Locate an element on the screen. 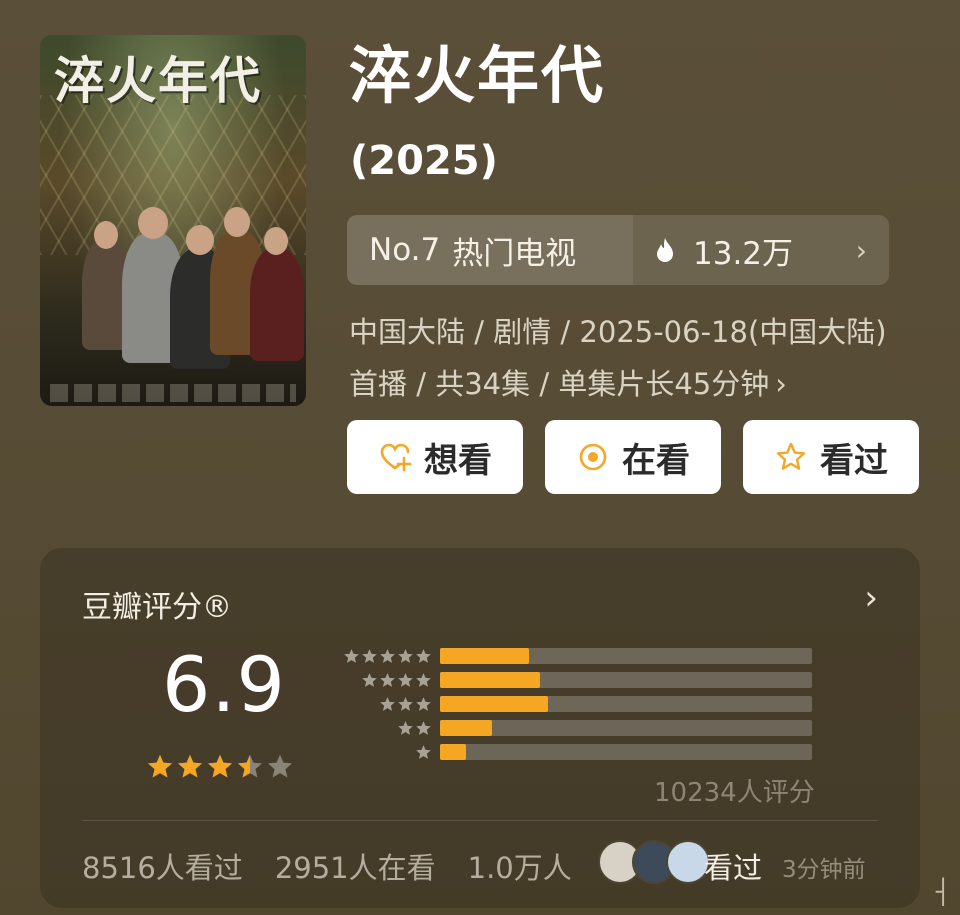 This screenshot has height=915, width=960. release-year: (2025) is located at coordinates (424, 161).